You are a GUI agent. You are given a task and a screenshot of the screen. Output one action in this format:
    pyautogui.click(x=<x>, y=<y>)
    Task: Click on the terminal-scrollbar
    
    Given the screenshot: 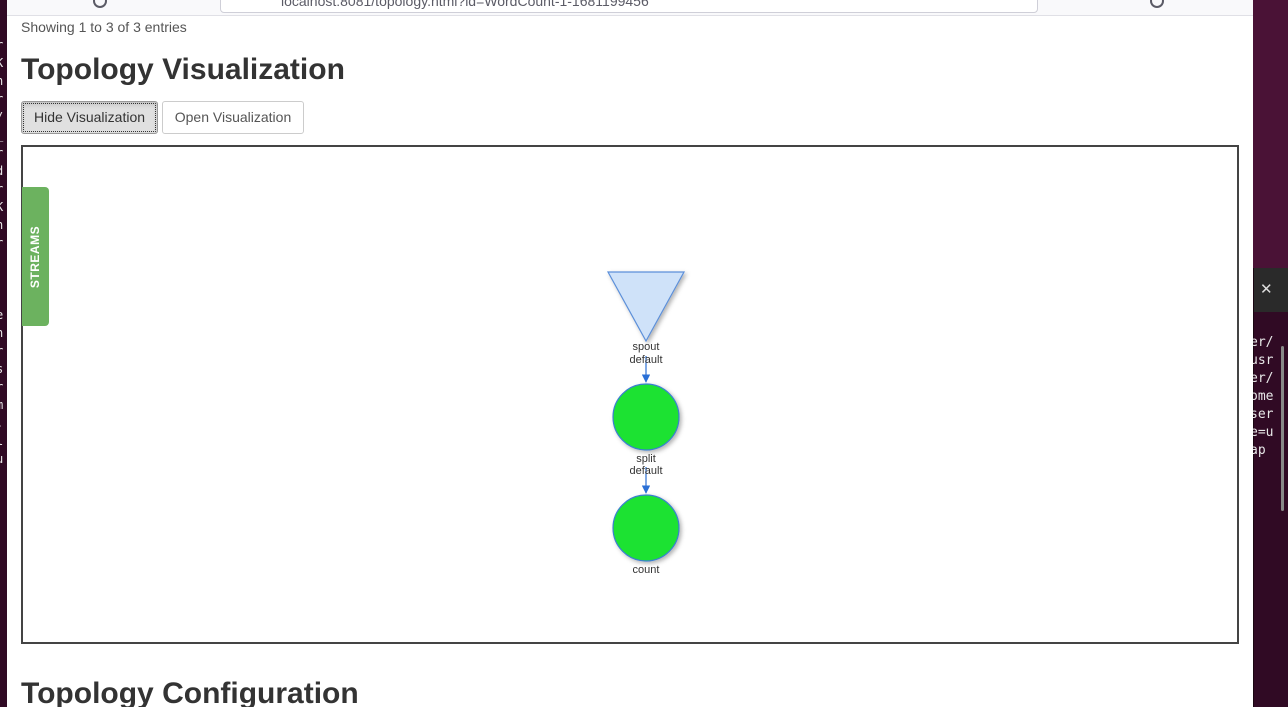 What is the action you would take?
    pyautogui.click(x=1282, y=428)
    